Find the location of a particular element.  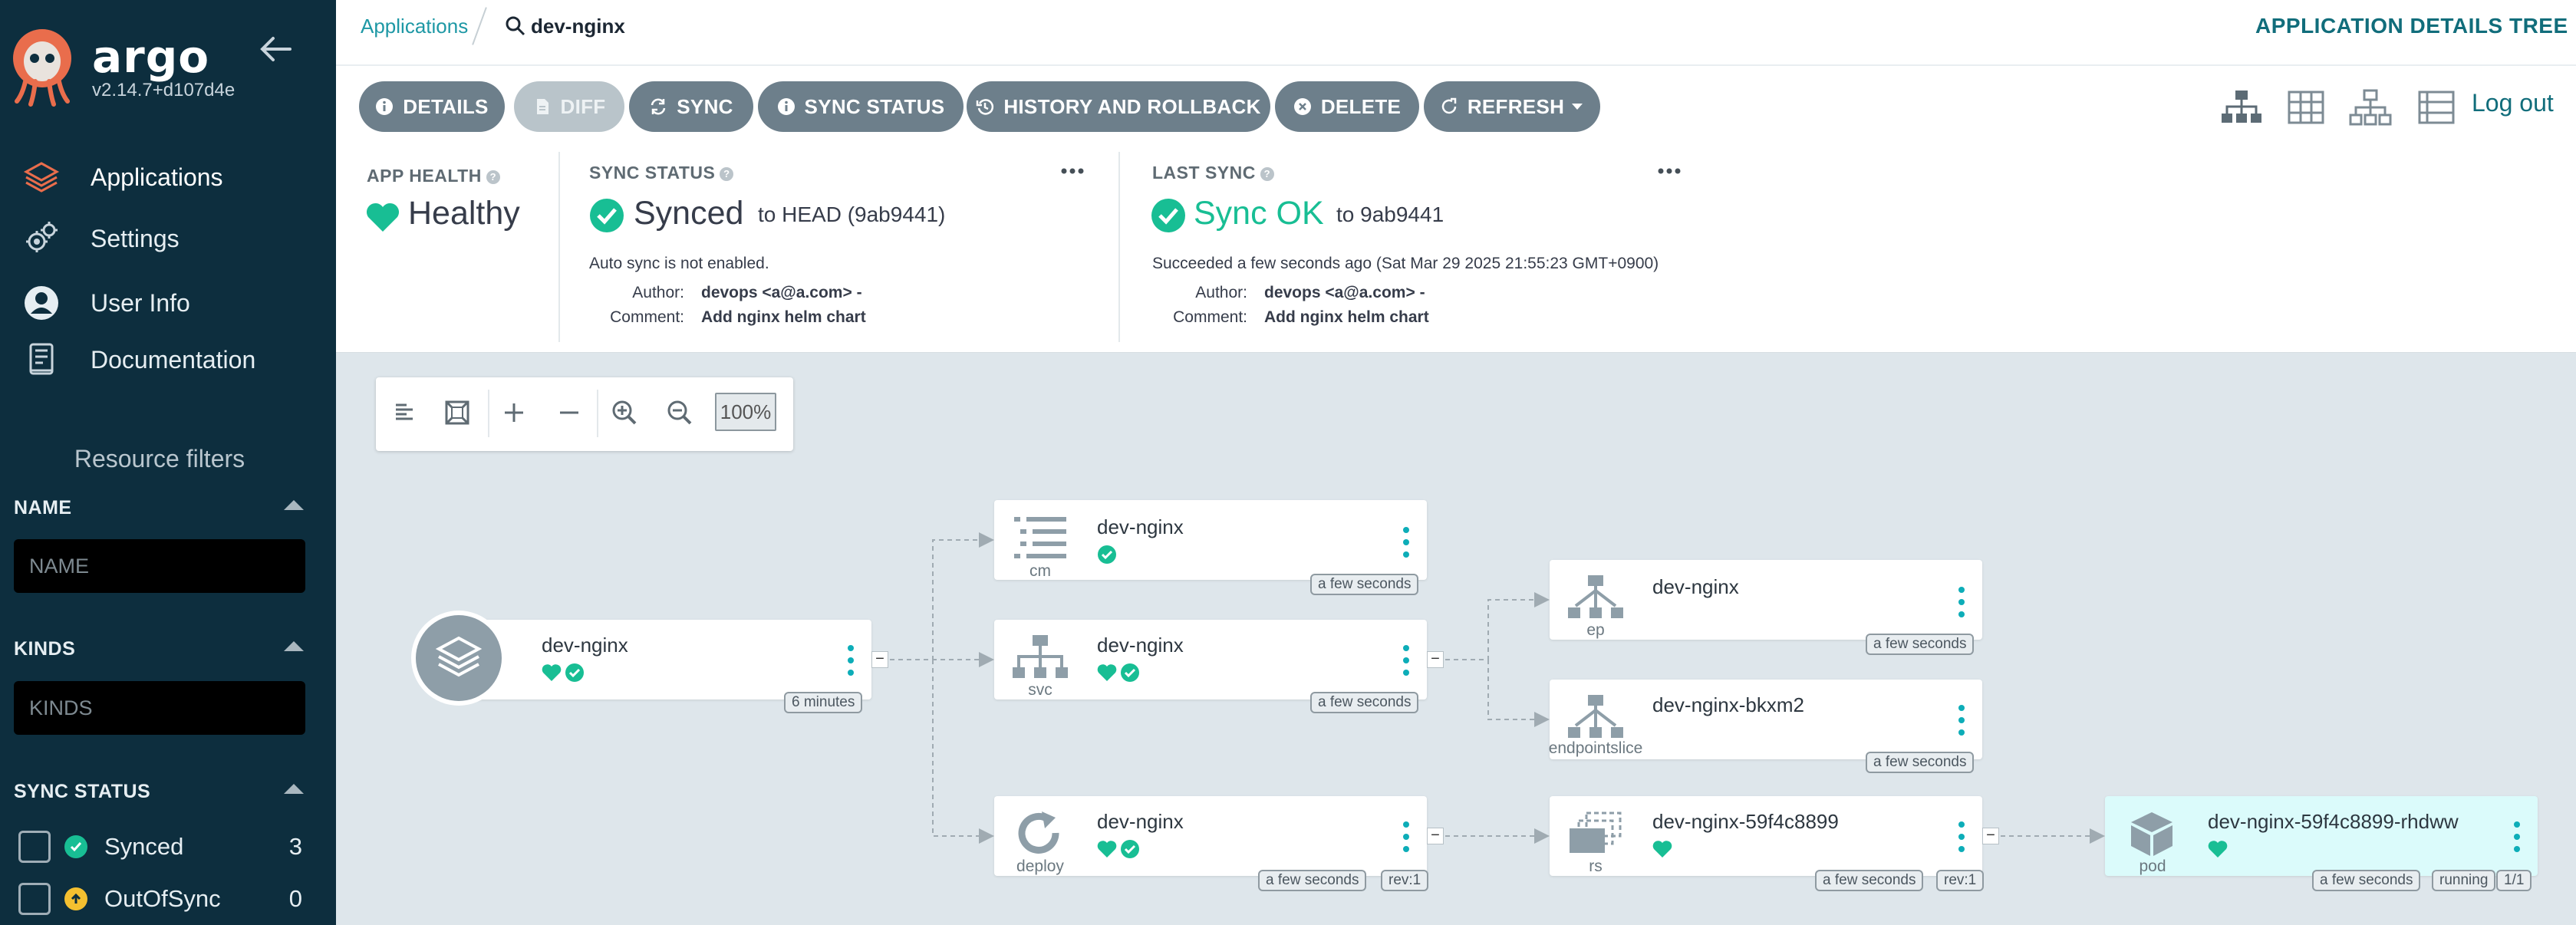

diff-button: DIFF is located at coordinates (569, 106).